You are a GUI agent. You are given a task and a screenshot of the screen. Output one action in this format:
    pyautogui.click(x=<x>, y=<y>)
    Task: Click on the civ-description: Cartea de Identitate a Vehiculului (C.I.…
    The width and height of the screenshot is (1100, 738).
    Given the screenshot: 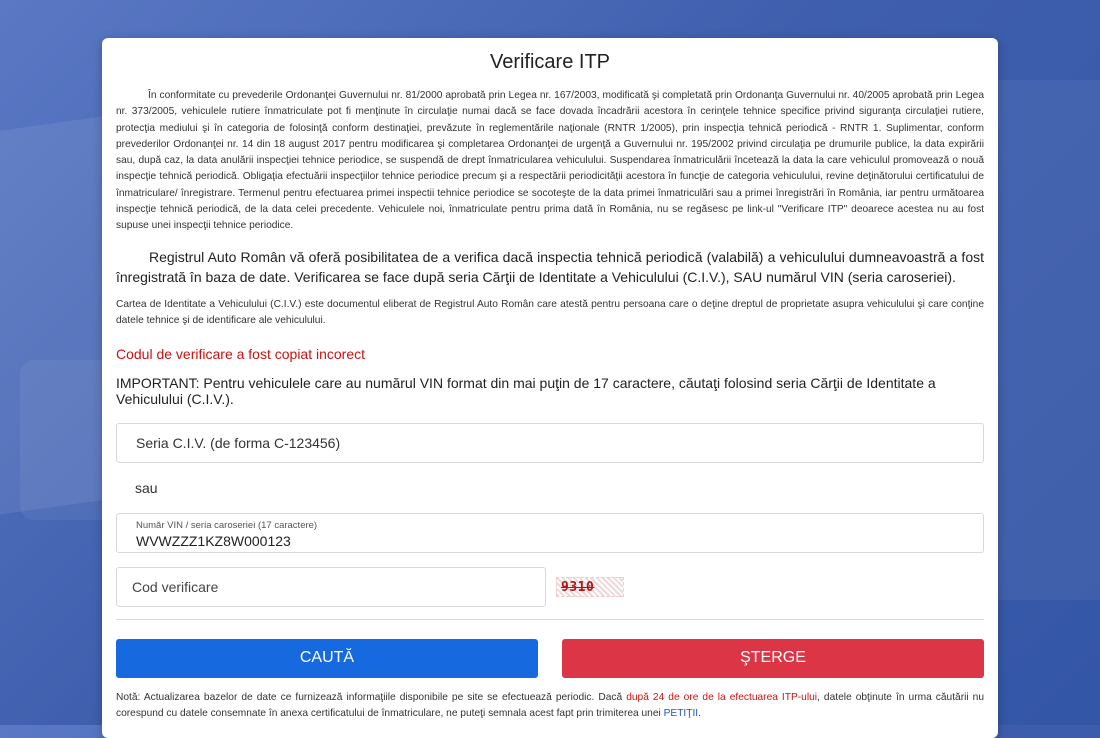 What is the action you would take?
    pyautogui.click(x=550, y=312)
    